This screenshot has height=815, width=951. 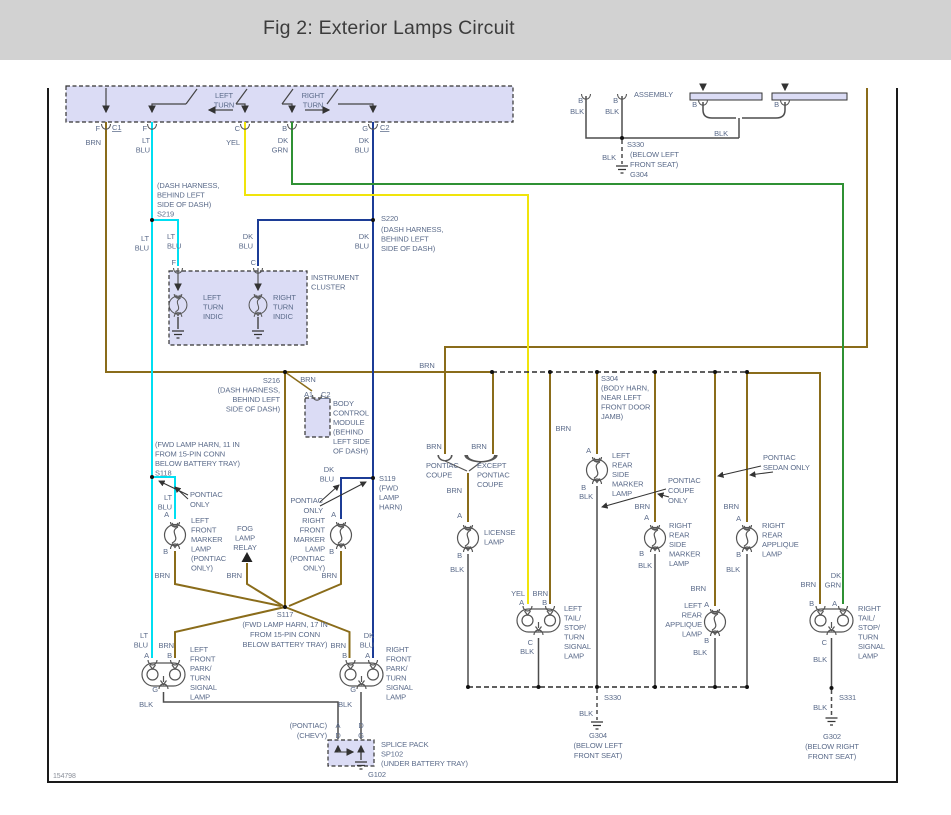 What do you see at coordinates (809, 96) in the screenshot?
I see `assembly-bar-right` at bounding box center [809, 96].